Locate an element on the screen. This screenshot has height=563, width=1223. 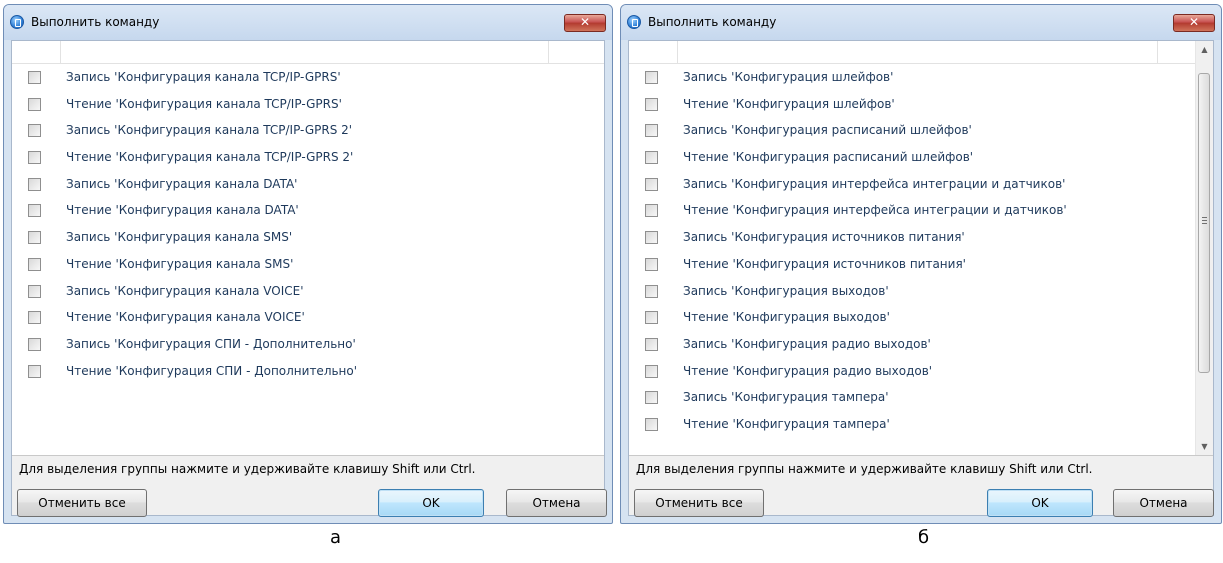
list-item: Чтение 'Конфигурация радио выходов' is located at coordinates (912, 373).